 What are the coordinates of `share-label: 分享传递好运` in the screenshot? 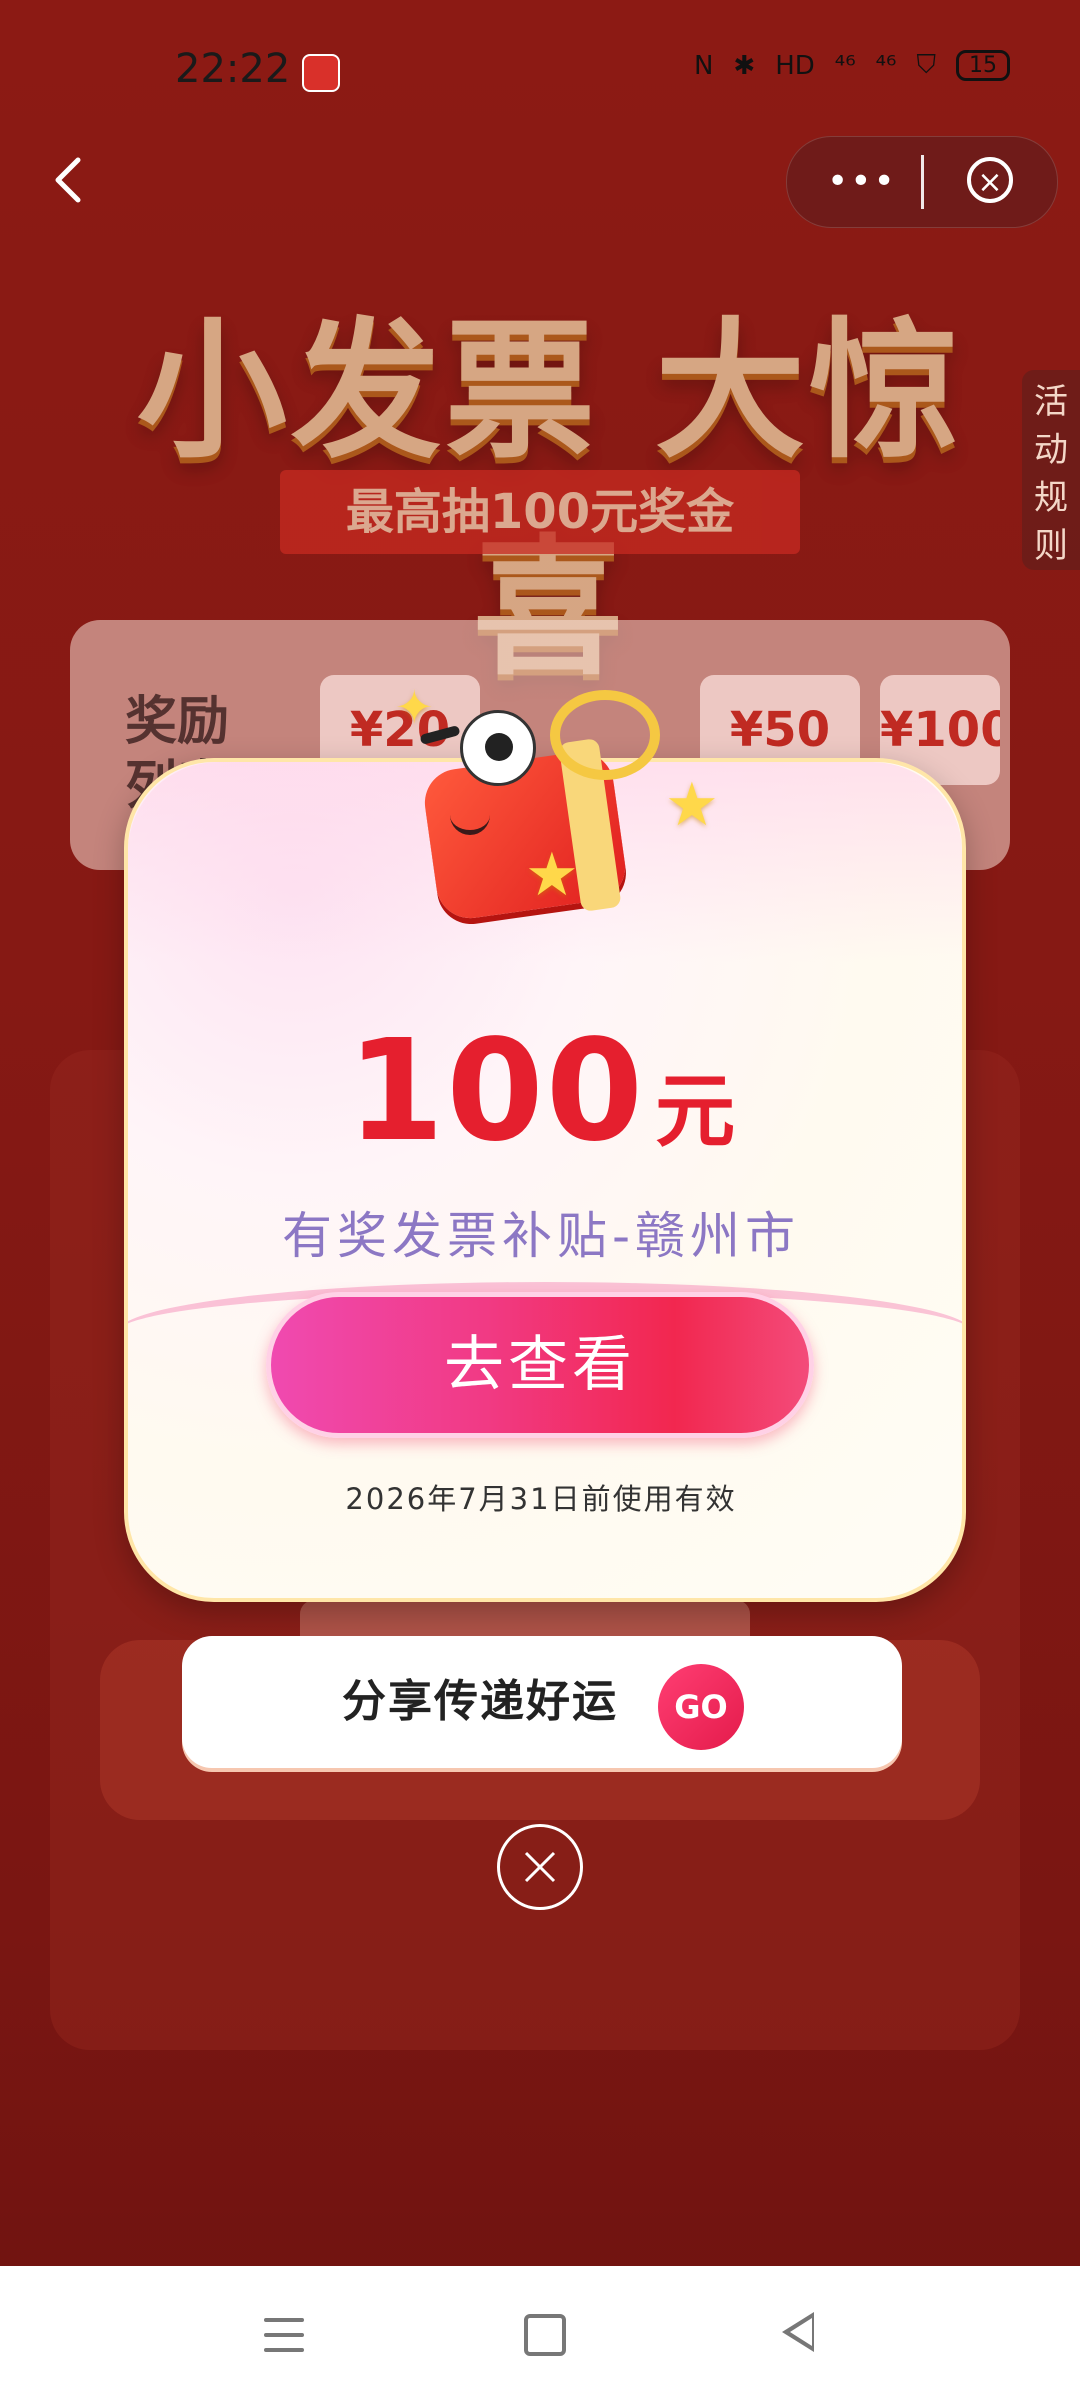 It's located at (480, 1701).